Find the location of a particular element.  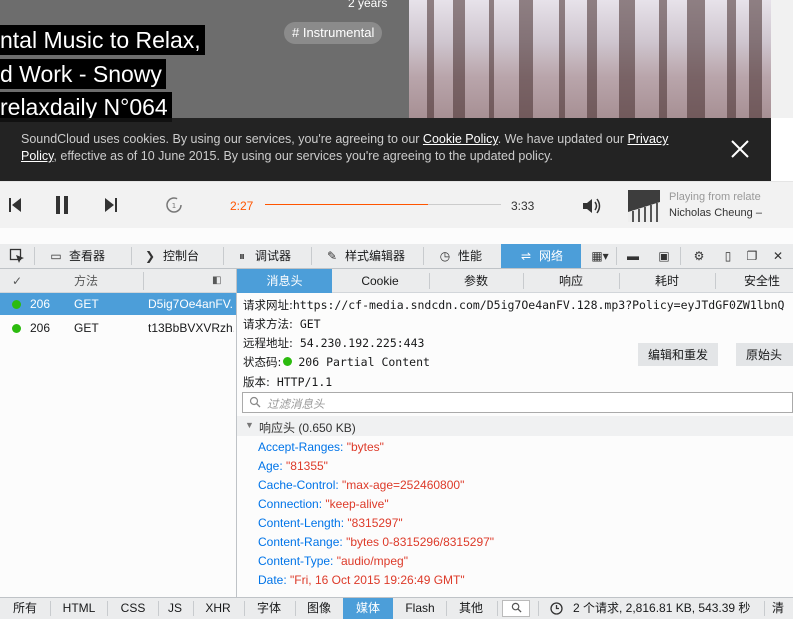

response-header-row: Content-Range: "bytes 0-8315296/8315297" is located at coordinates (376, 542).